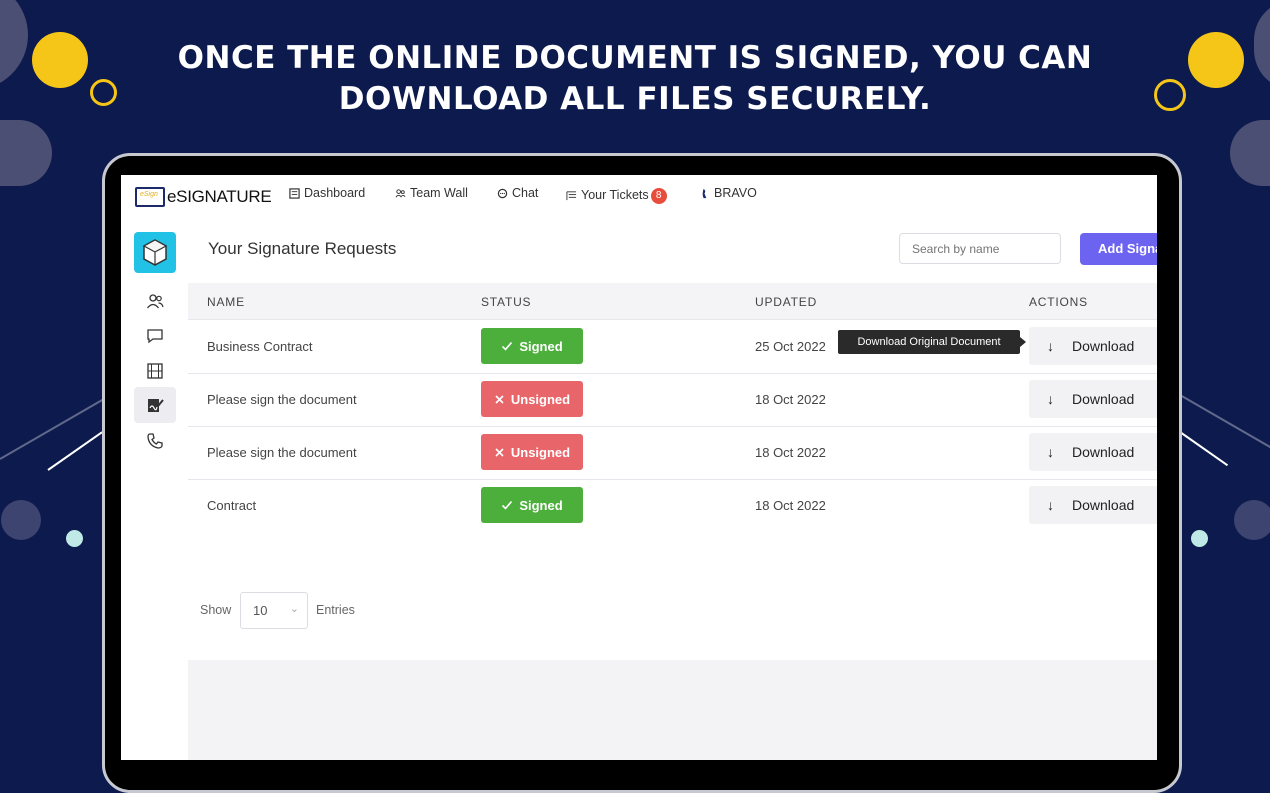 This screenshot has height=793, width=1270. Describe the element at coordinates (506, 302) in the screenshot. I see `header-status: STATUS` at that location.